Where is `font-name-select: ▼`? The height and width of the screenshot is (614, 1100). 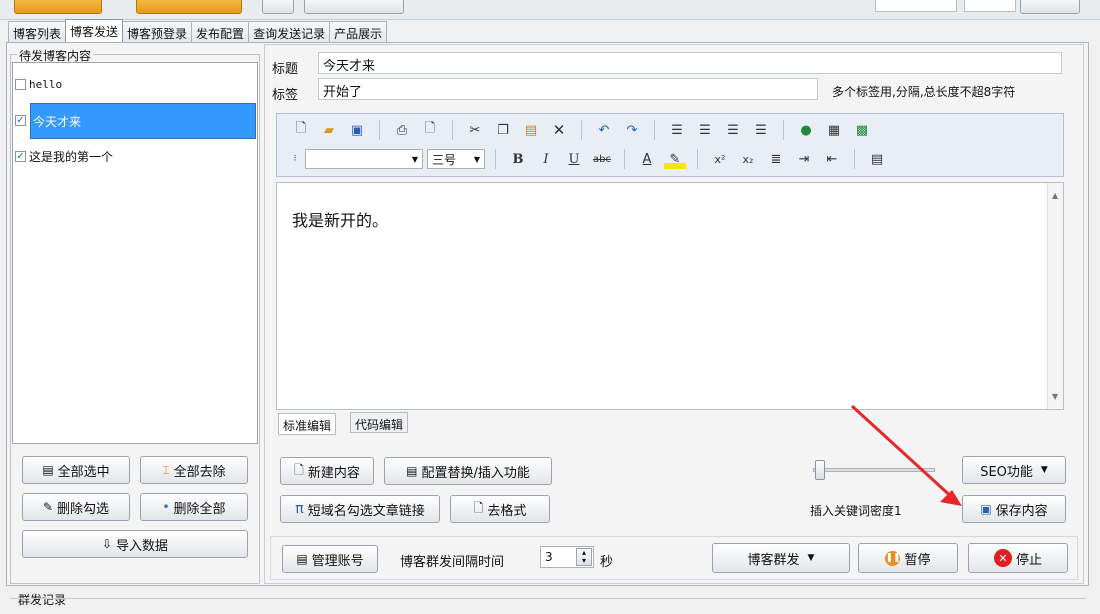 font-name-select: ▼ is located at coordinates (364, 159).